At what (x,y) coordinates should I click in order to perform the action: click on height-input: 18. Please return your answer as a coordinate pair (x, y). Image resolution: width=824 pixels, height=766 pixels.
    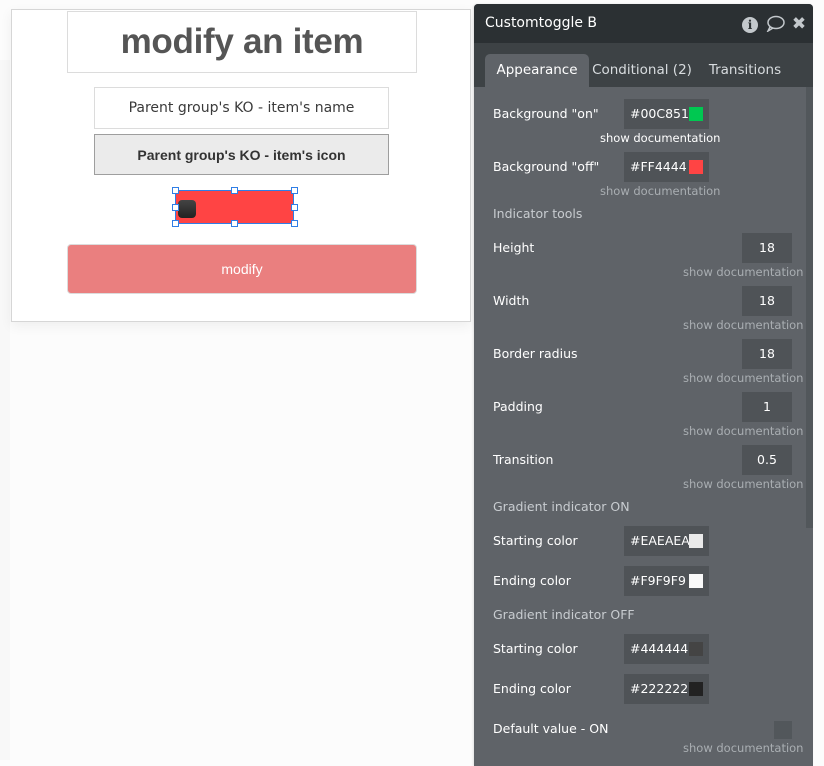
    Looking at the image, I should click on (767, 248).